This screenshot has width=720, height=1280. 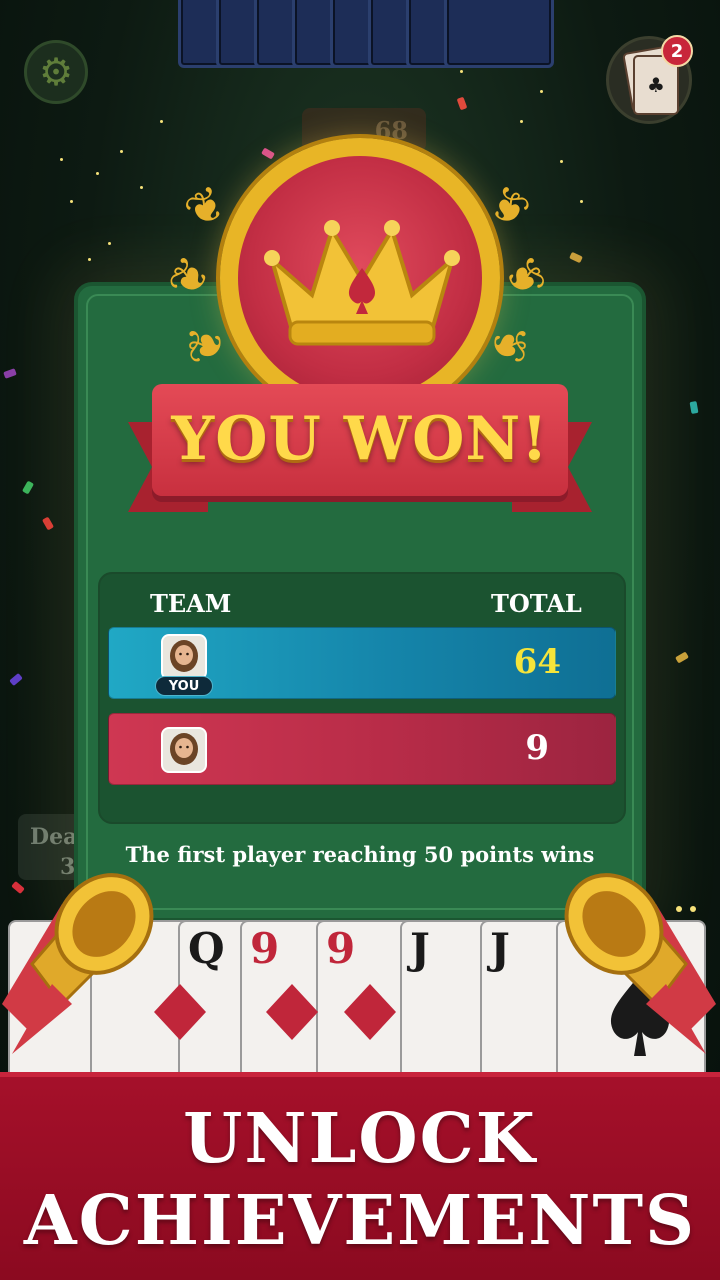 What do you see at coordinates (360, 1221) in the screenshot?
I see `banner-line-2: ACHIEVEMENTS` at bounding box center [360, 1221].